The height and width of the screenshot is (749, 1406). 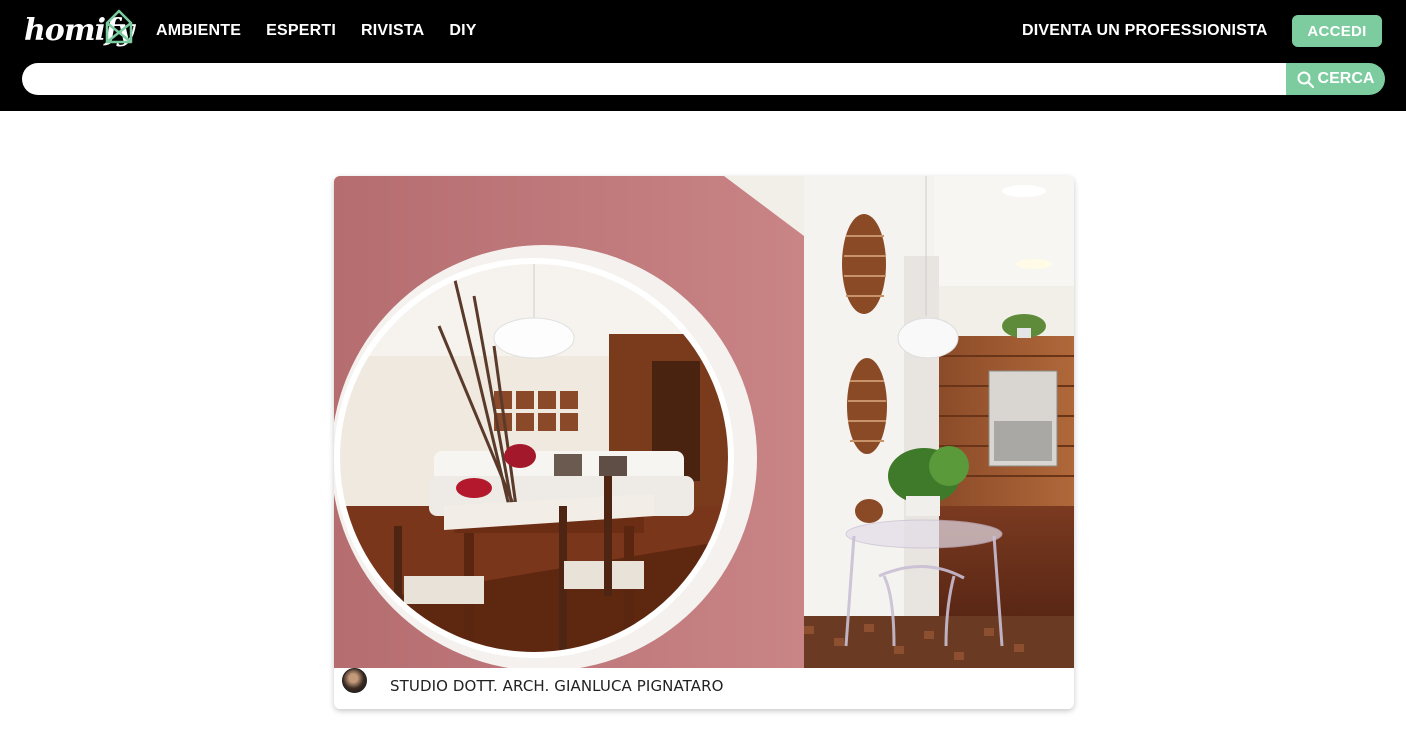 I want to click on nav-item-esperti: ESPERTI, so click(x=301, y=31).